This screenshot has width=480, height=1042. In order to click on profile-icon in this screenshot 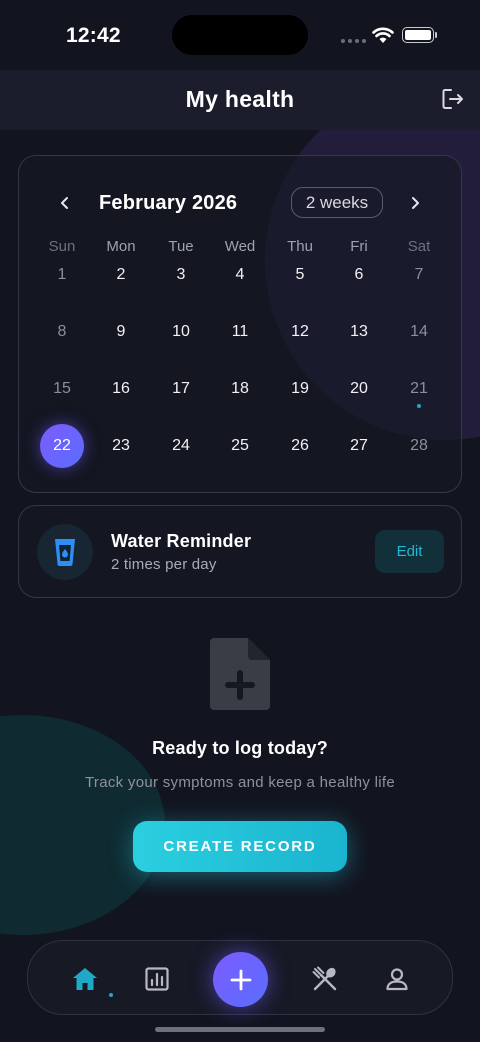, I will do `click(397, 979)`.